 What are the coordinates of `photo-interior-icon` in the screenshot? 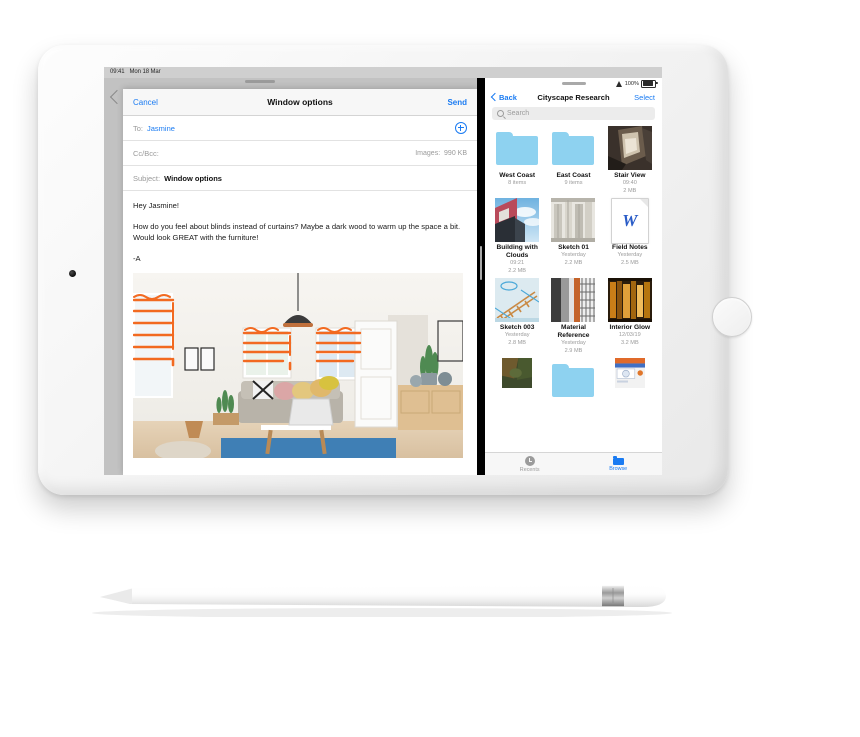 It's located at (629, 300).